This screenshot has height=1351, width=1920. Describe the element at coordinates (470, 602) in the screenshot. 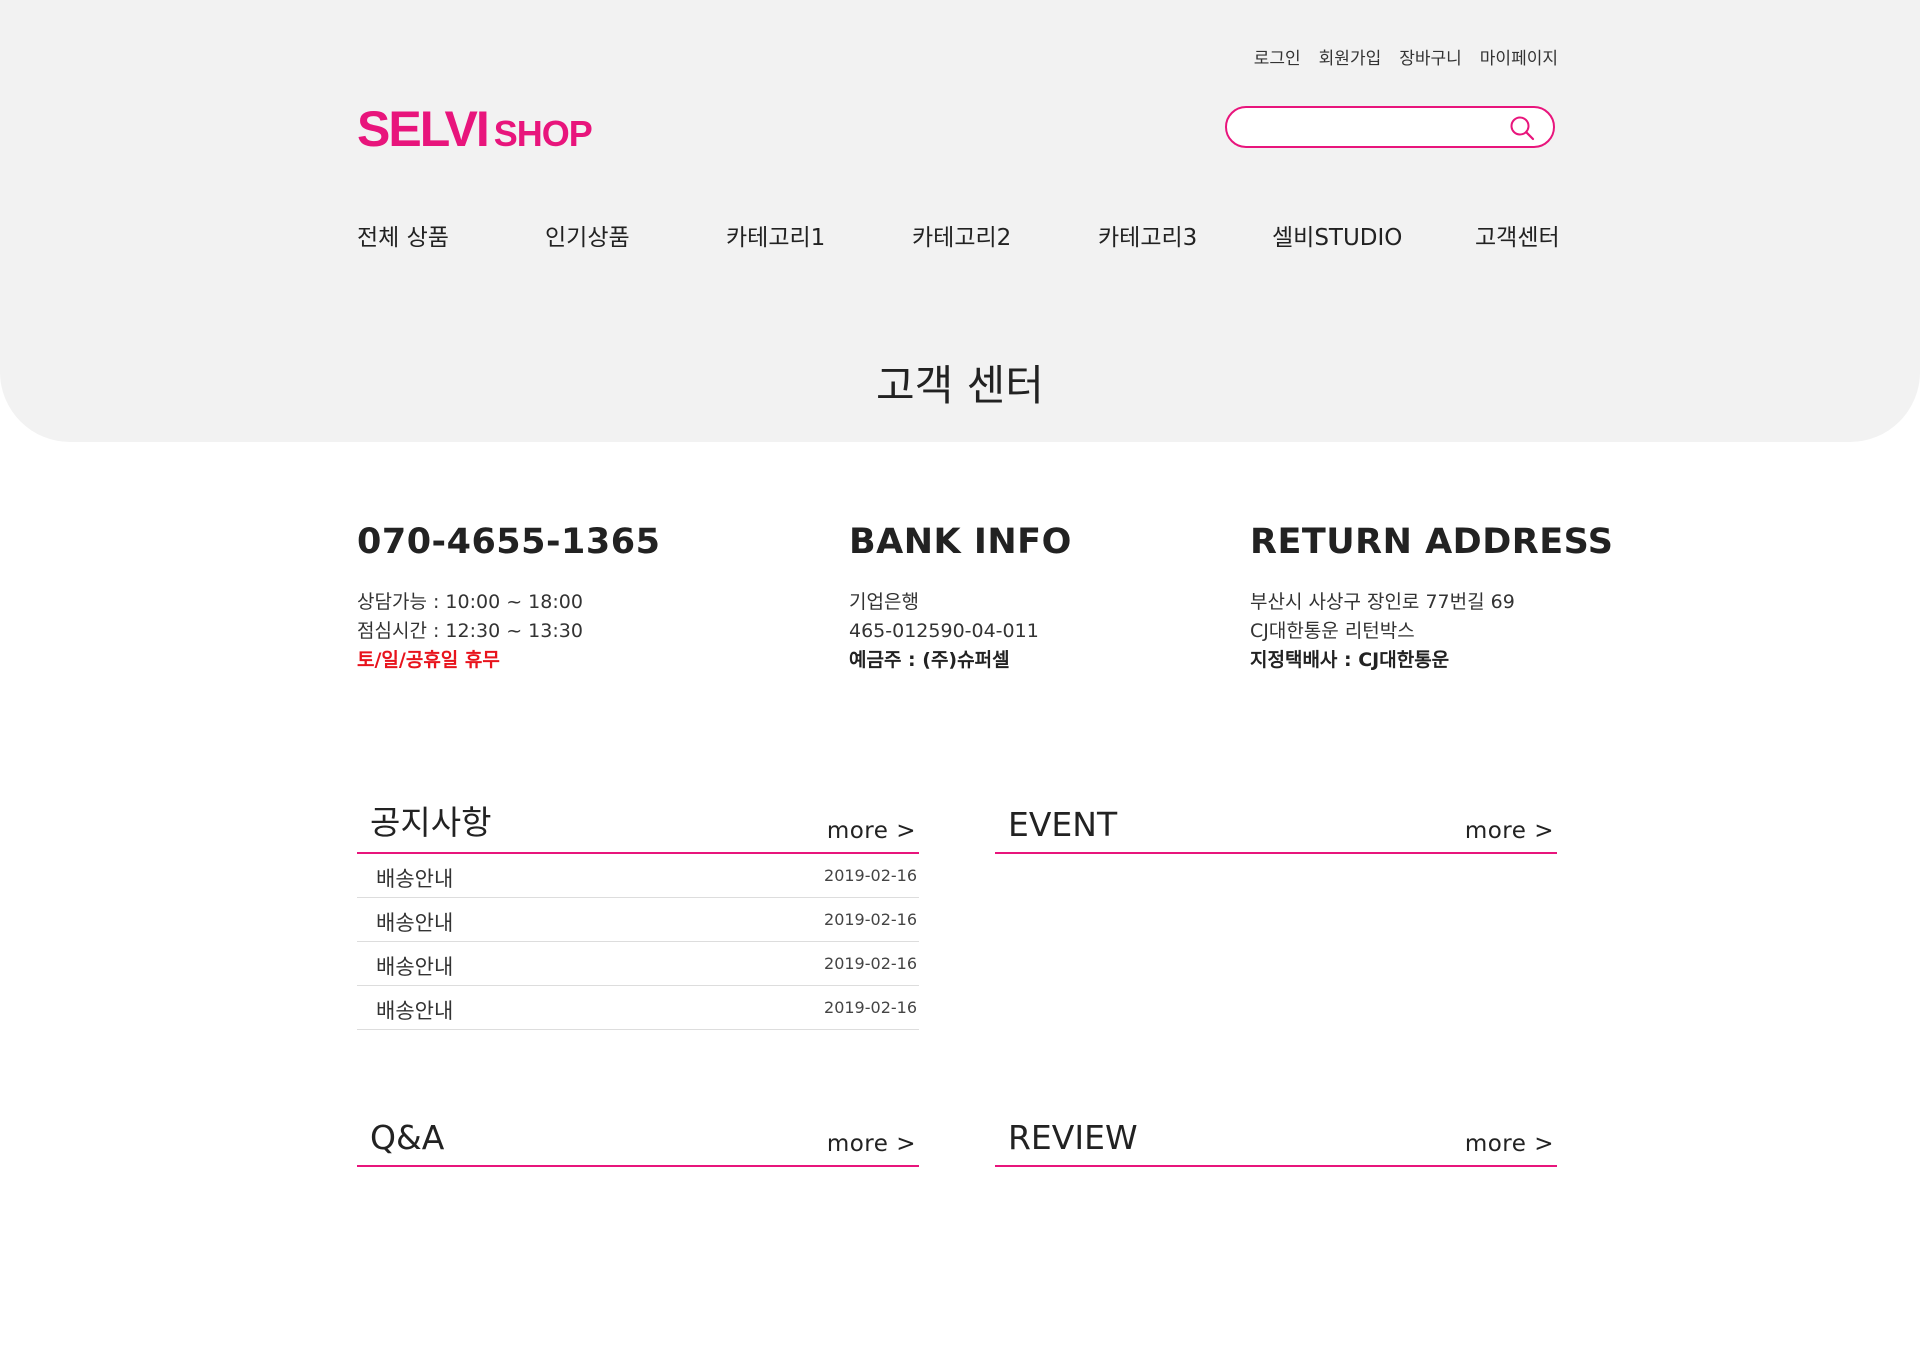

I see `hours-text: 상담가능 : 10:00 ~ 18:00` at that location.